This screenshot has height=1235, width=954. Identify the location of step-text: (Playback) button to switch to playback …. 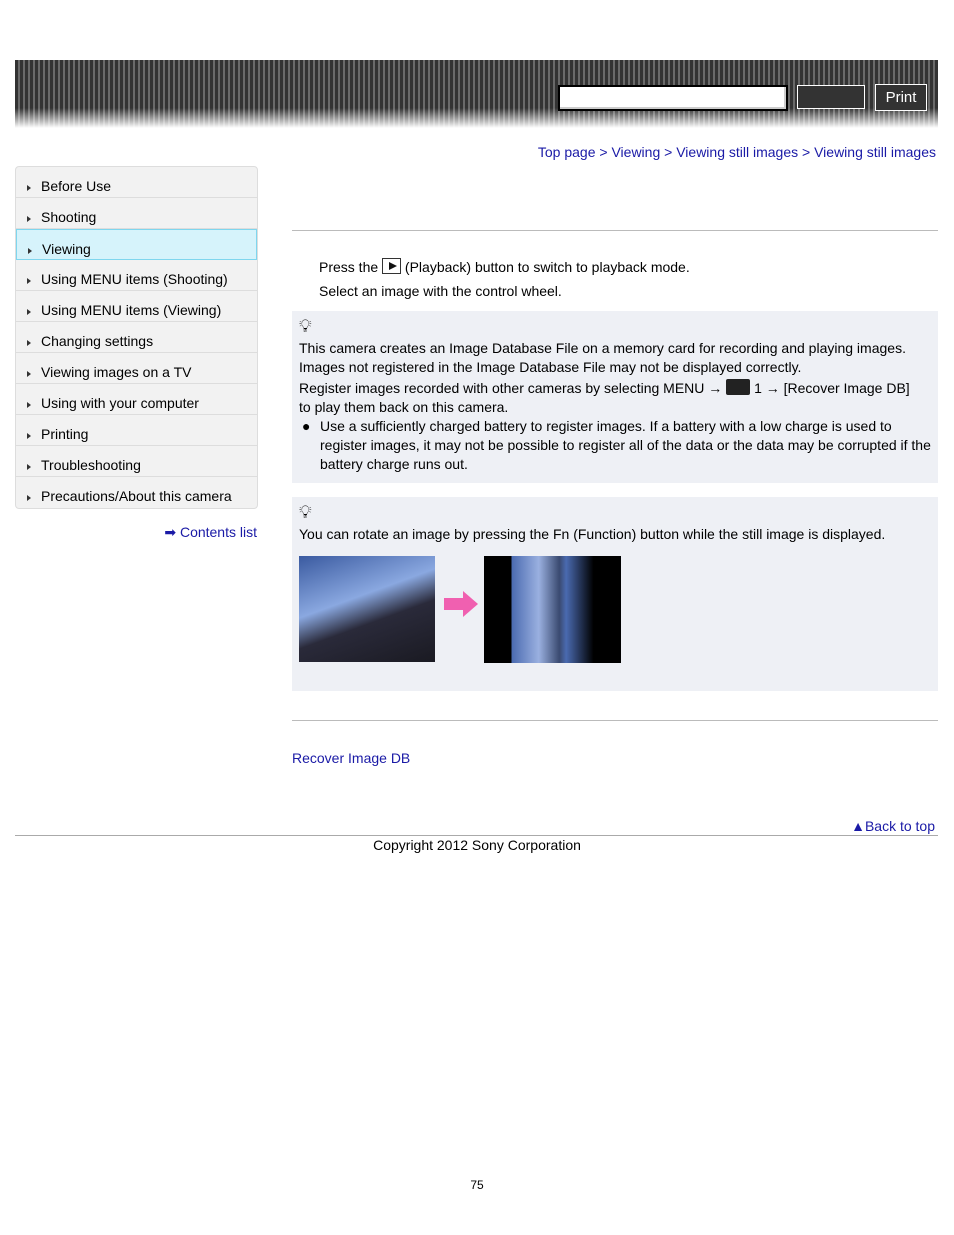
(547, 267).